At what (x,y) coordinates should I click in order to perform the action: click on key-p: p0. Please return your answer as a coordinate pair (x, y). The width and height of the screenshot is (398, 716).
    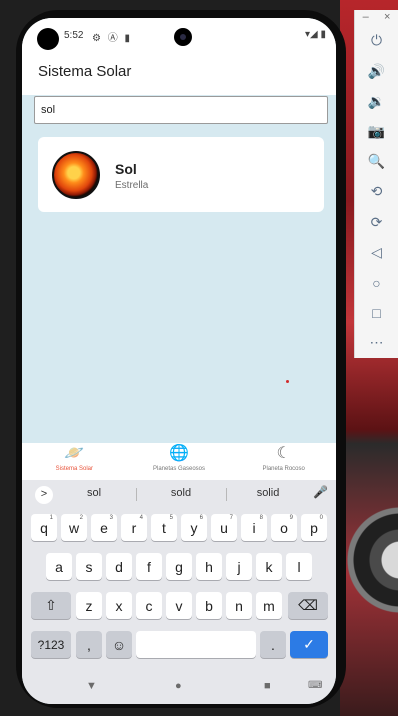
    Looking at the image, I should click on (314, 527).